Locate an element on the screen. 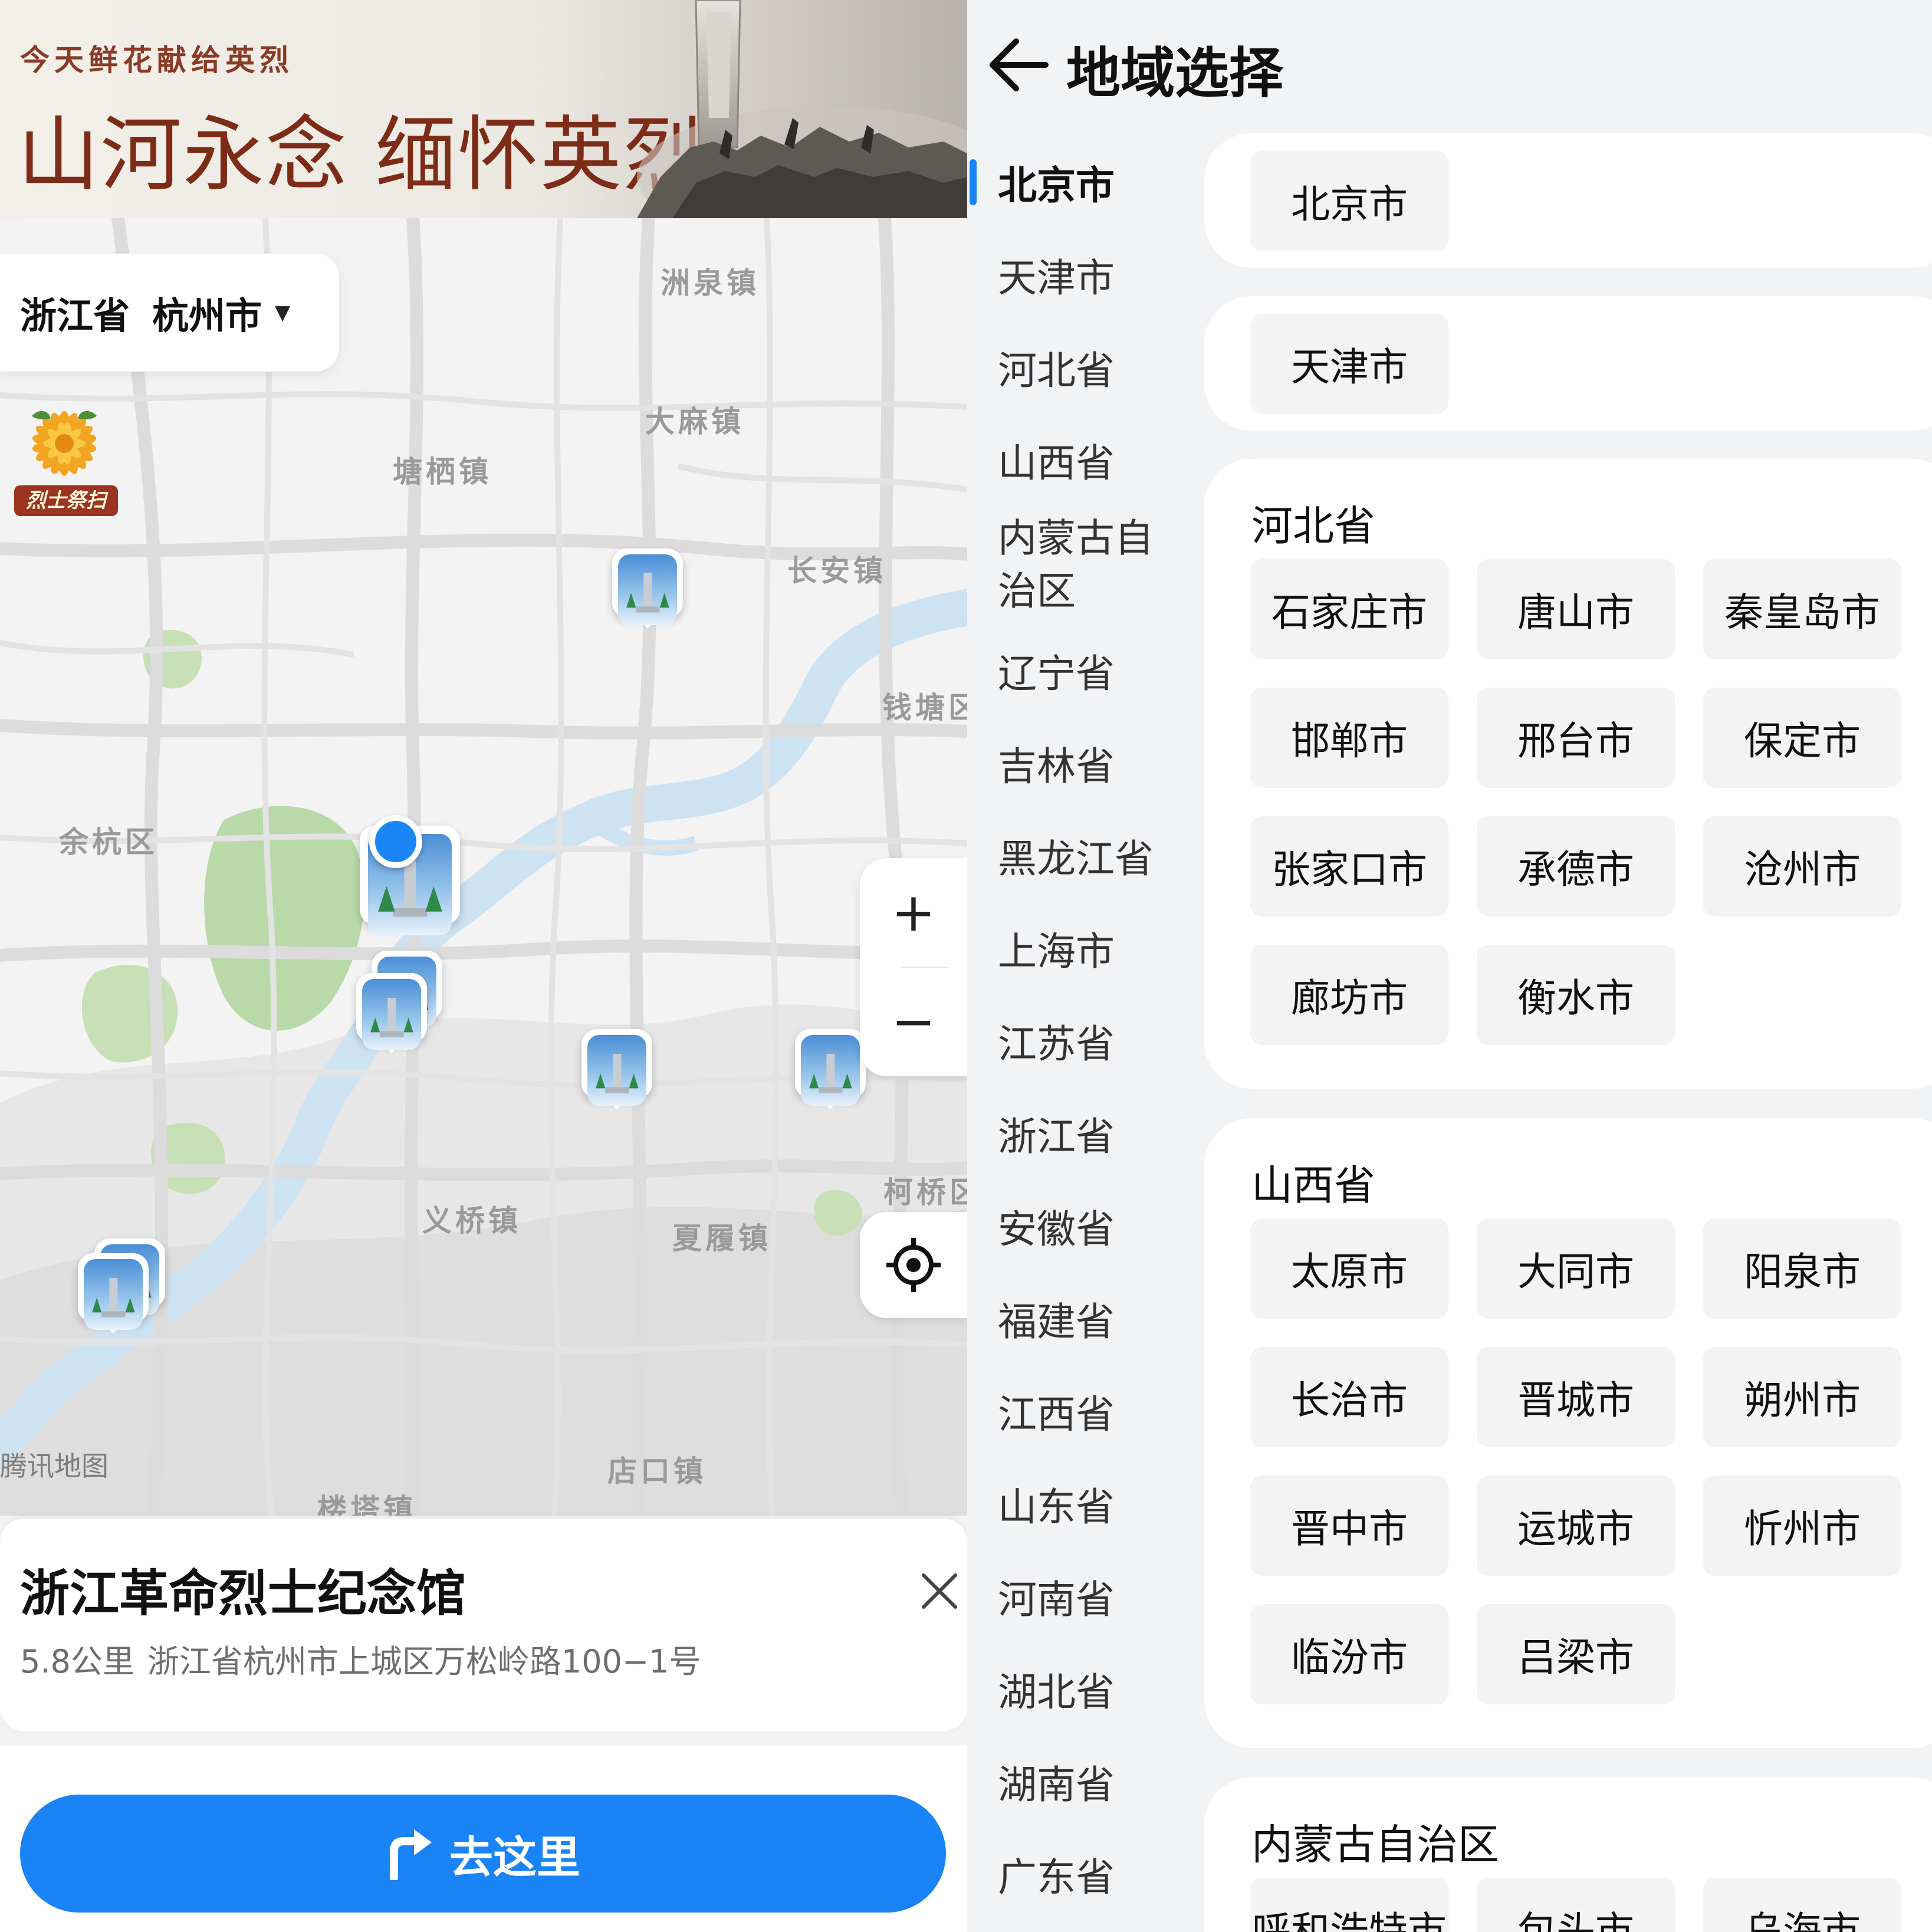 The width and height of the screenshot is (1932, 1932). city-chip: 北京市 is located at coordinates (1349, 201).